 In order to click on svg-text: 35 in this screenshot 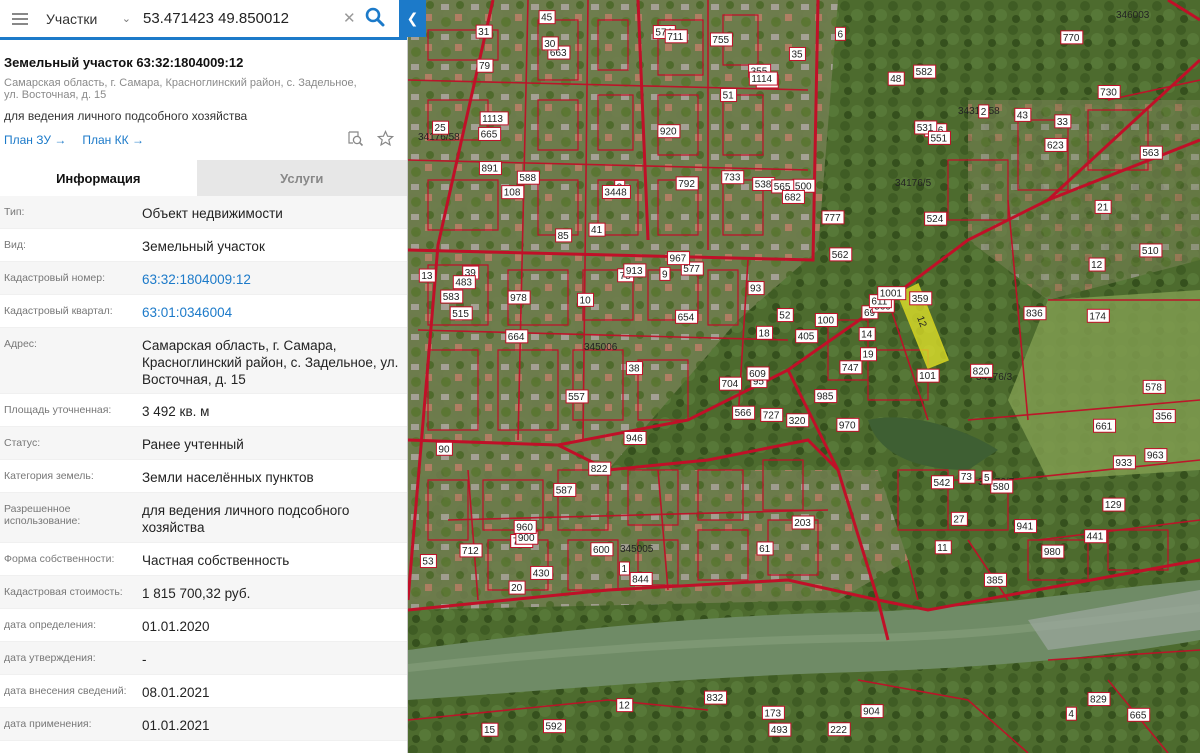, I will do `click(797, 54)`.